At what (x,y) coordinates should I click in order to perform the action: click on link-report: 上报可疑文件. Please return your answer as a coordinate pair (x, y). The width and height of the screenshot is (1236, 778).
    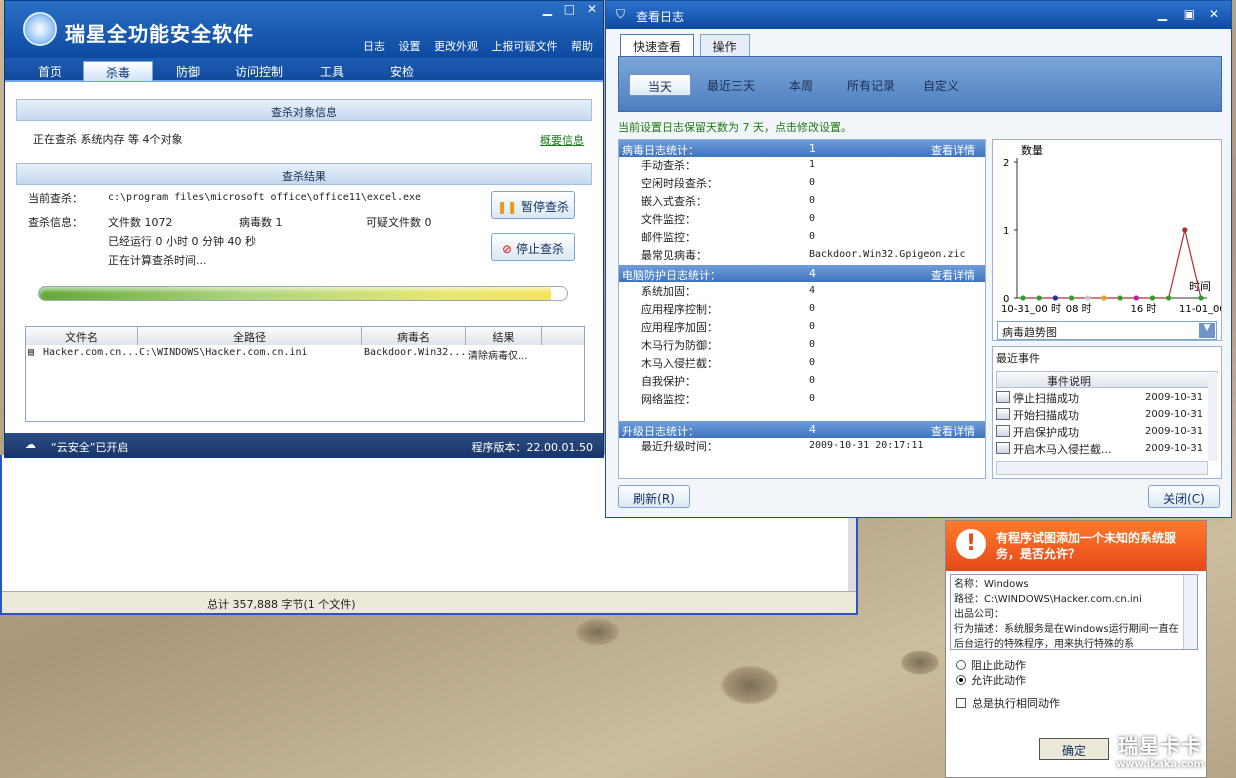
    Looking at the image, I should click on (525, 46).